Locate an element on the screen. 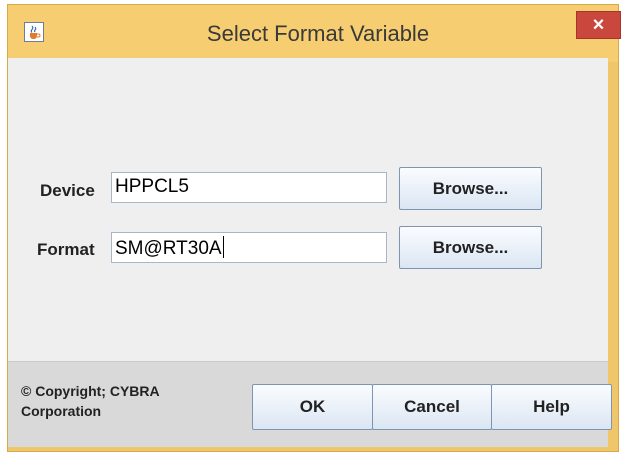 This screenshot has height=457, width=623. device-input-value: HPPCL5 is located at coordinates (152, 186).